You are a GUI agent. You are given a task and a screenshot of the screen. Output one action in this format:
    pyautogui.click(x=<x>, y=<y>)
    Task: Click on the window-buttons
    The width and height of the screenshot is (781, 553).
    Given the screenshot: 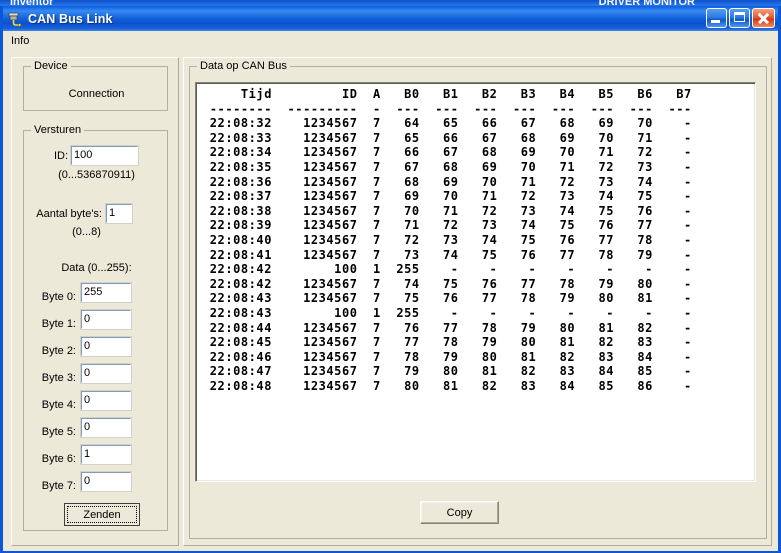 What is the action you would take?
    pyautogui.click(x=740, y=18)
    